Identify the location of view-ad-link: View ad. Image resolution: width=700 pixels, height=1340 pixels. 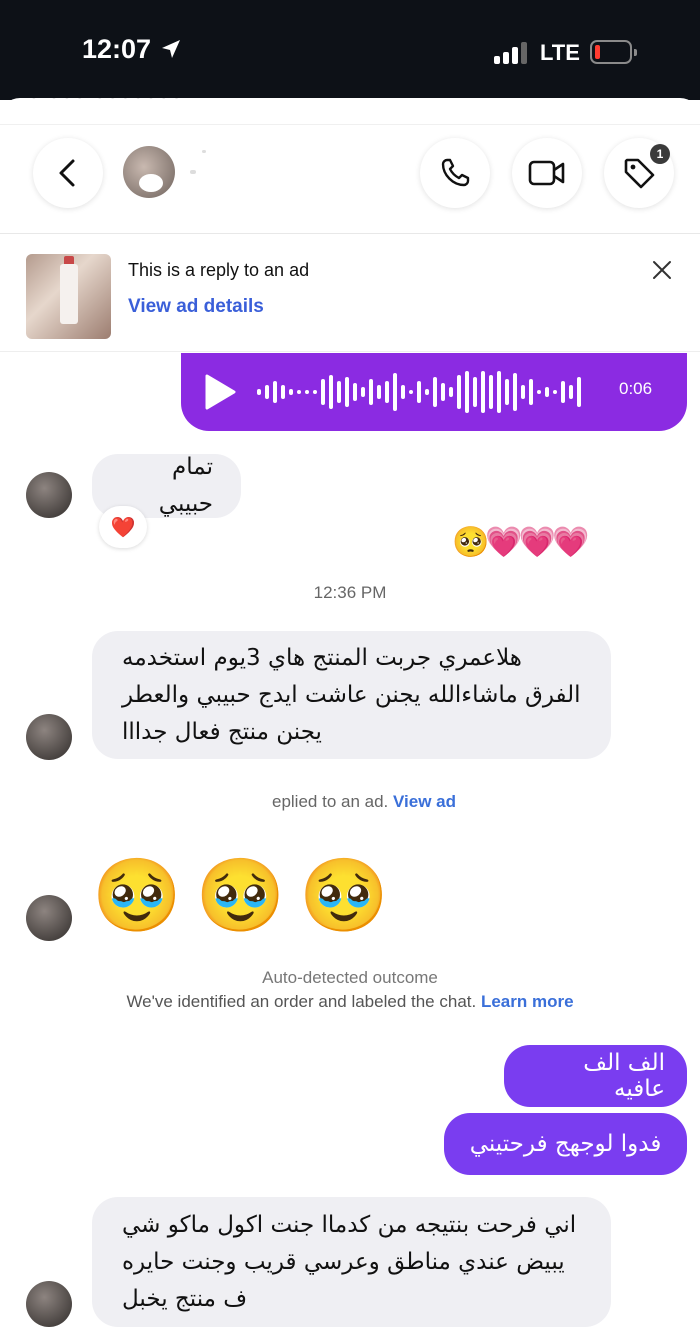
(424, 801).